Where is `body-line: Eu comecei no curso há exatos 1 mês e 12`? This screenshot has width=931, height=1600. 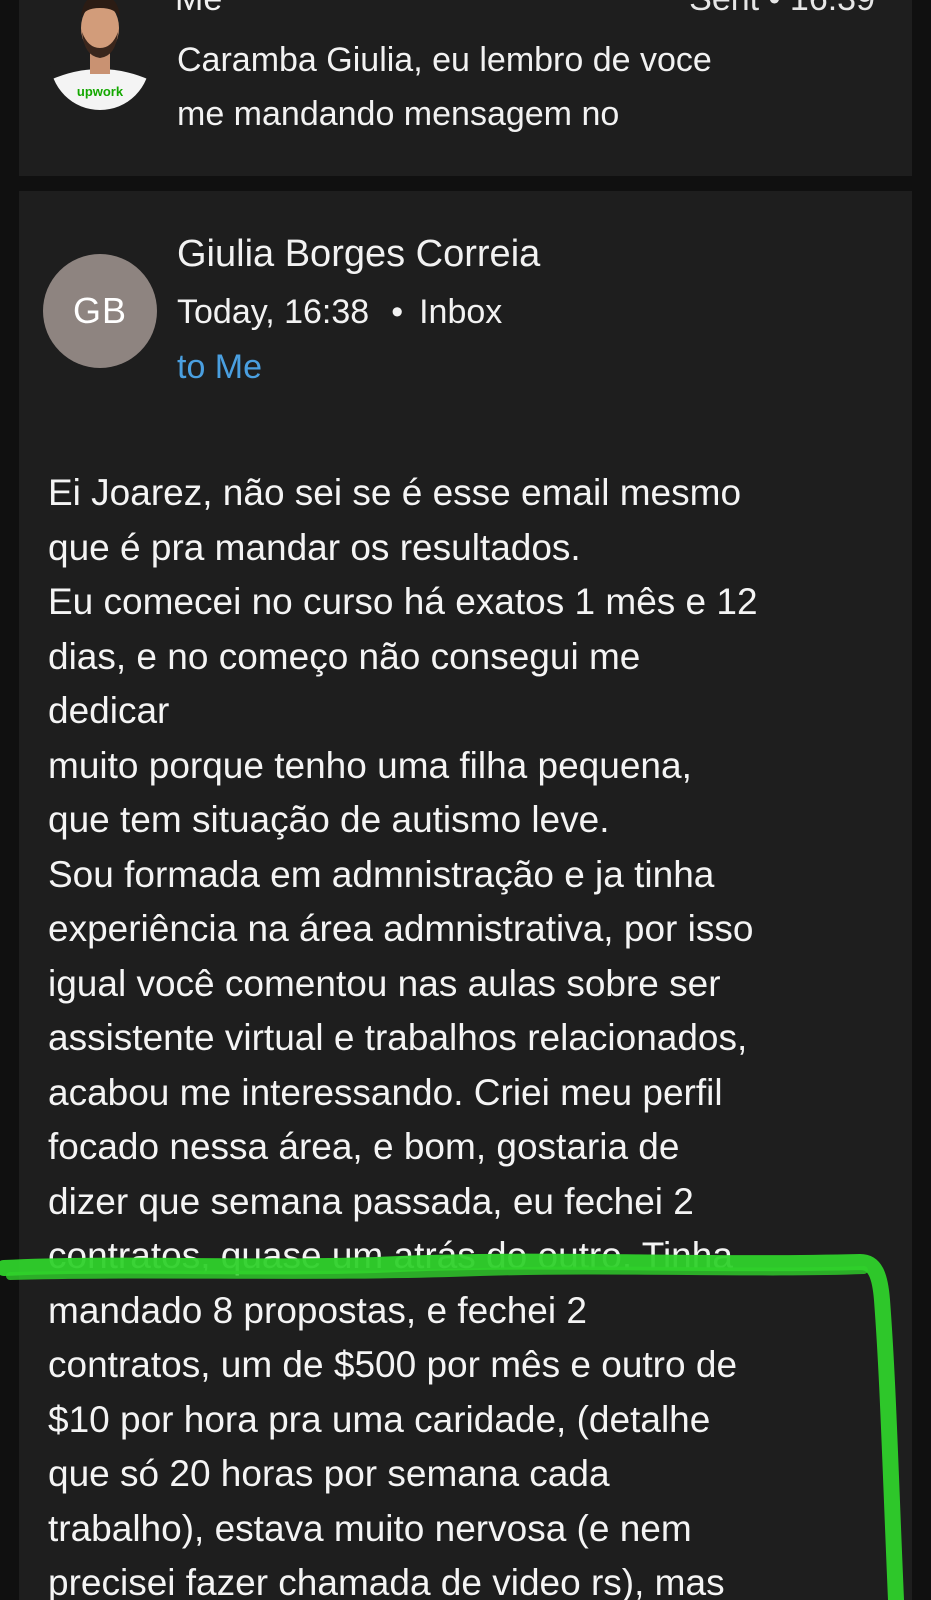 body-line: Eu comecei no curso há exatos 1 mês e 12 is located at coordinates (403, 601).